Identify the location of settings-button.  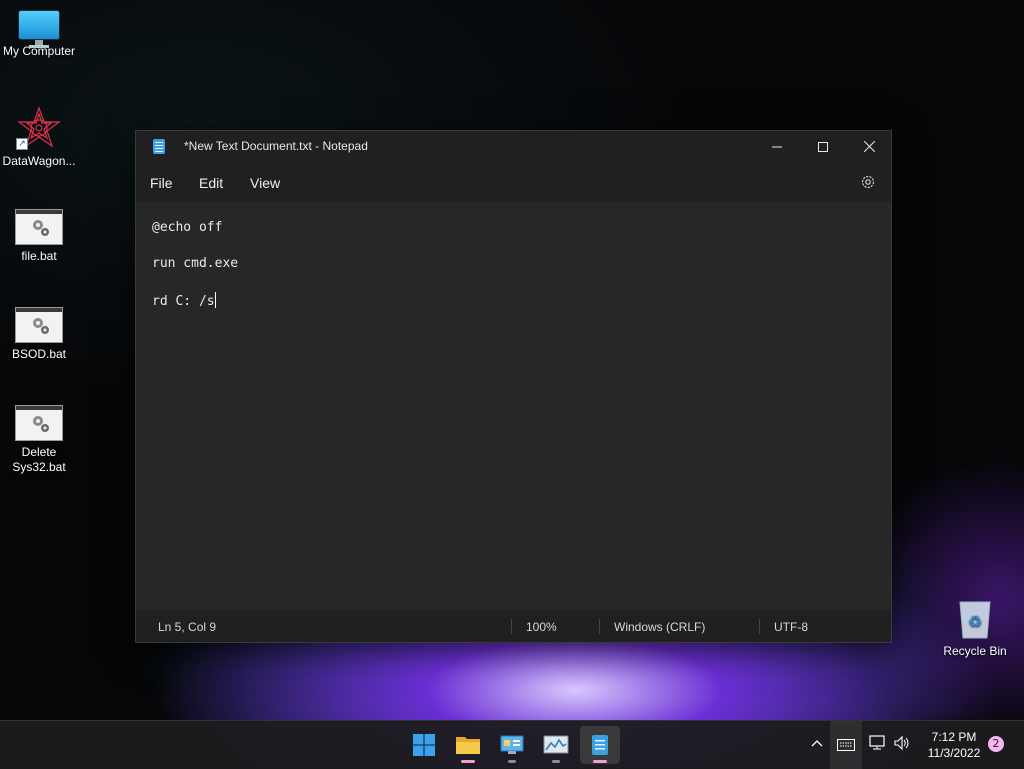
(868, 182).